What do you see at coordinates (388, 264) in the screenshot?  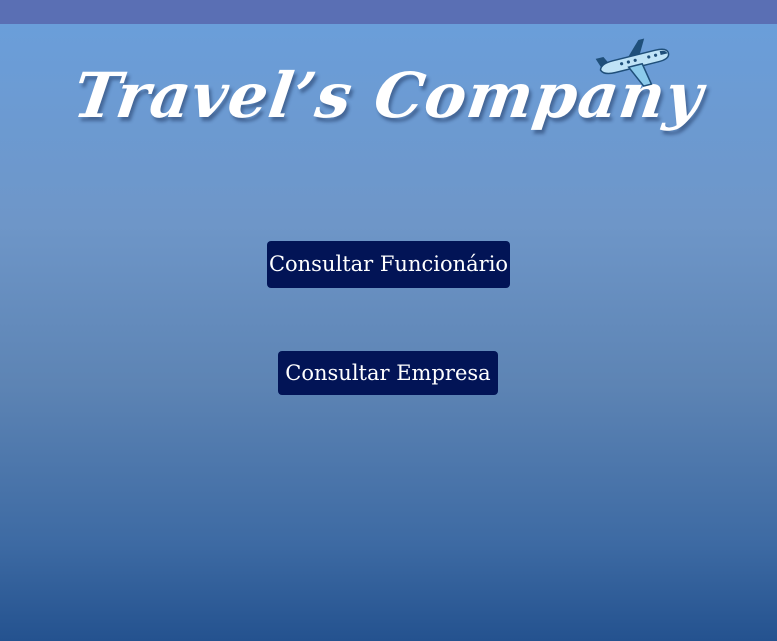 I see `consultar-funcionario-button: Consultar Funcionário` at bounding box center [388, 264].